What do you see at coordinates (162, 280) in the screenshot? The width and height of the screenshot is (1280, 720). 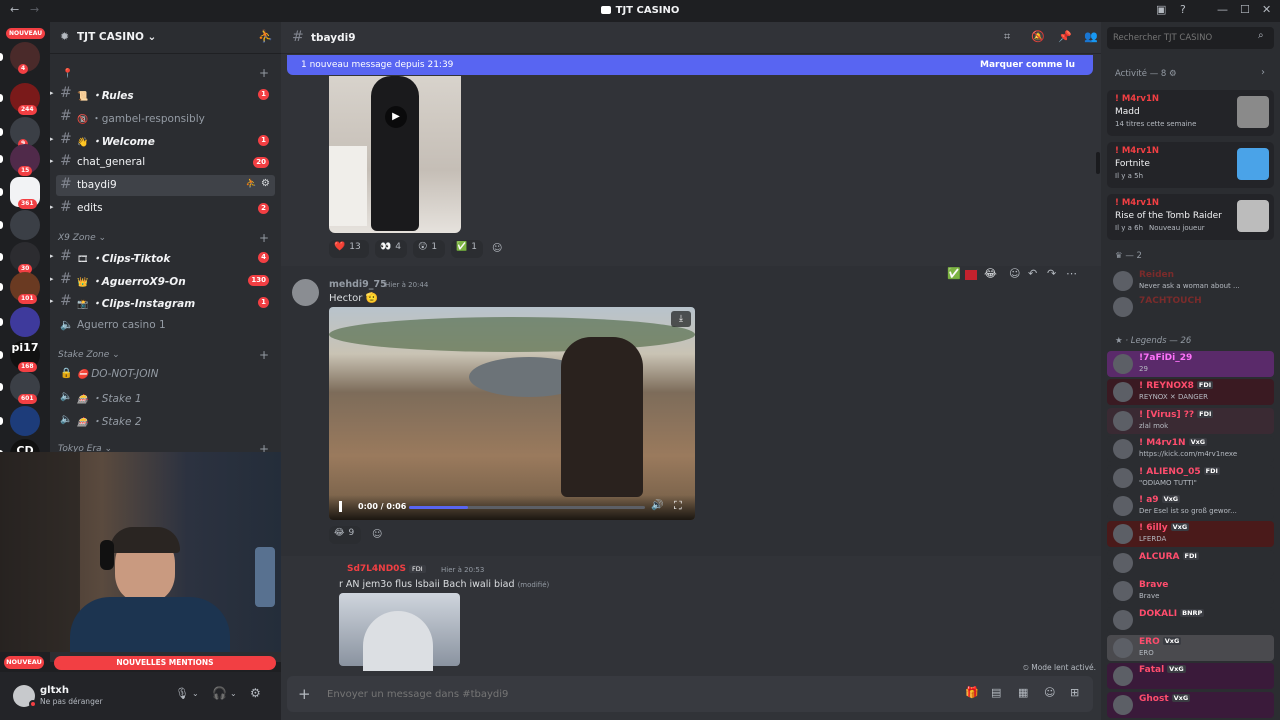 I see `channel-aguerrox9-on: ▸ # 👑 ・AguerroX9-On 130` at bounding box center [162, 280].